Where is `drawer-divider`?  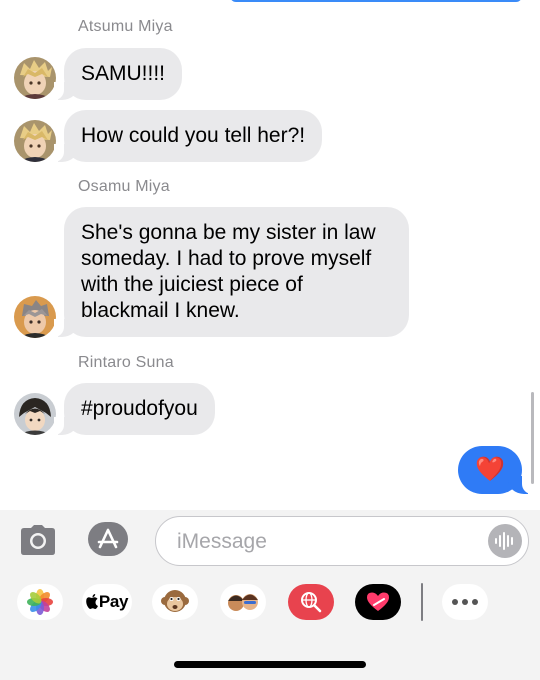 drawer-divider is located at coordinates (422, 602).